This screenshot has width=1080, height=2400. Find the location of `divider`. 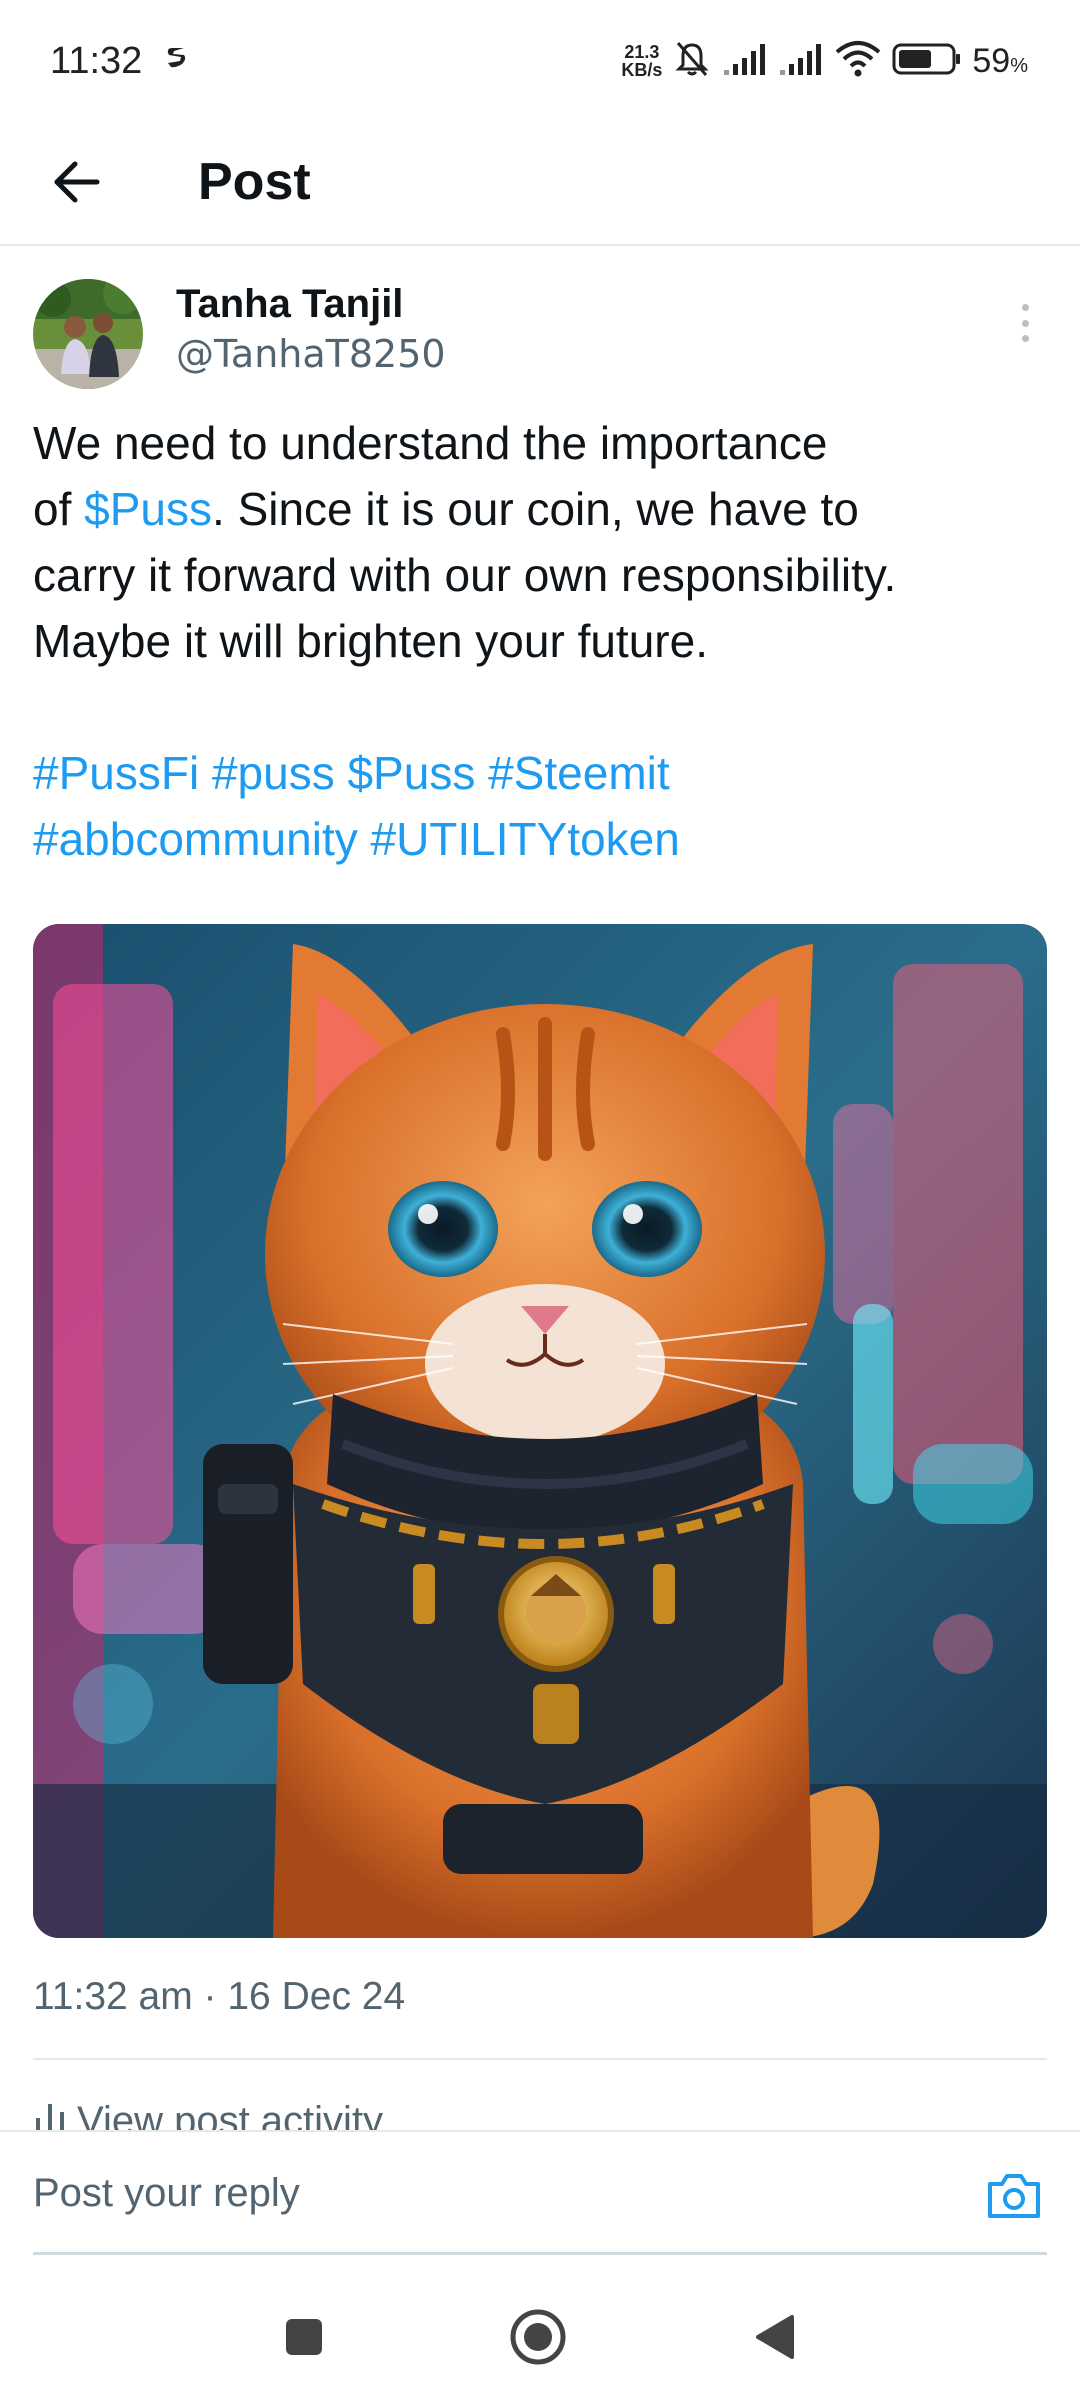

divider is located at coordinates (540, 2059).